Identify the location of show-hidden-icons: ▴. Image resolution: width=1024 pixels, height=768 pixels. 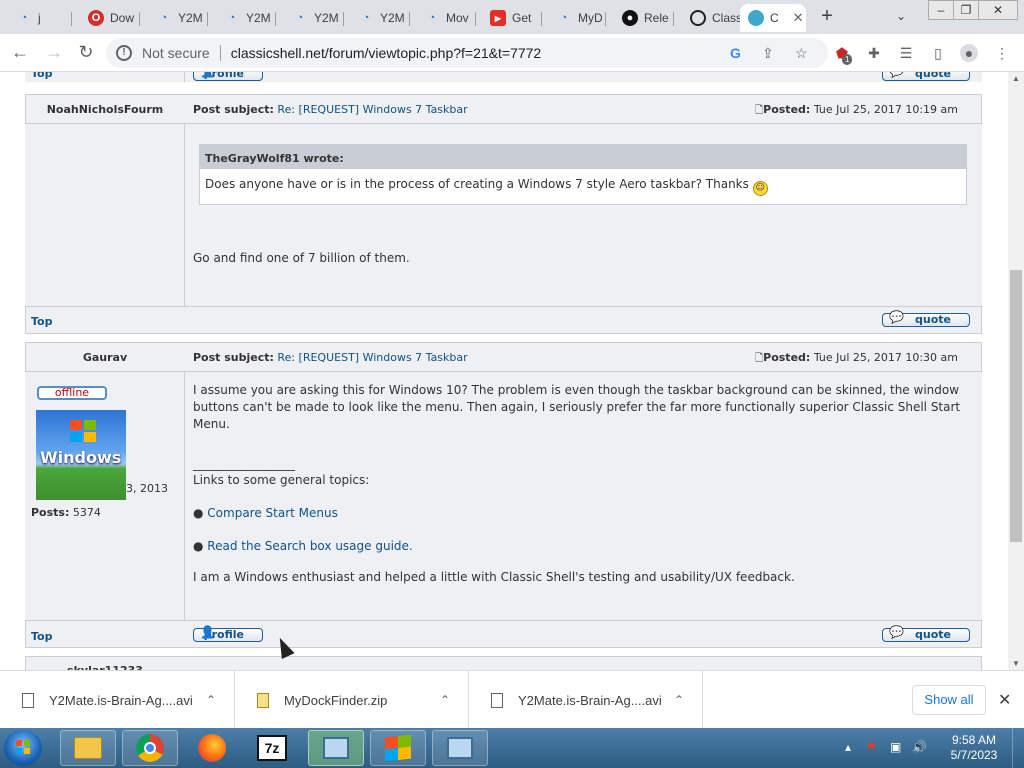
(848, 747).